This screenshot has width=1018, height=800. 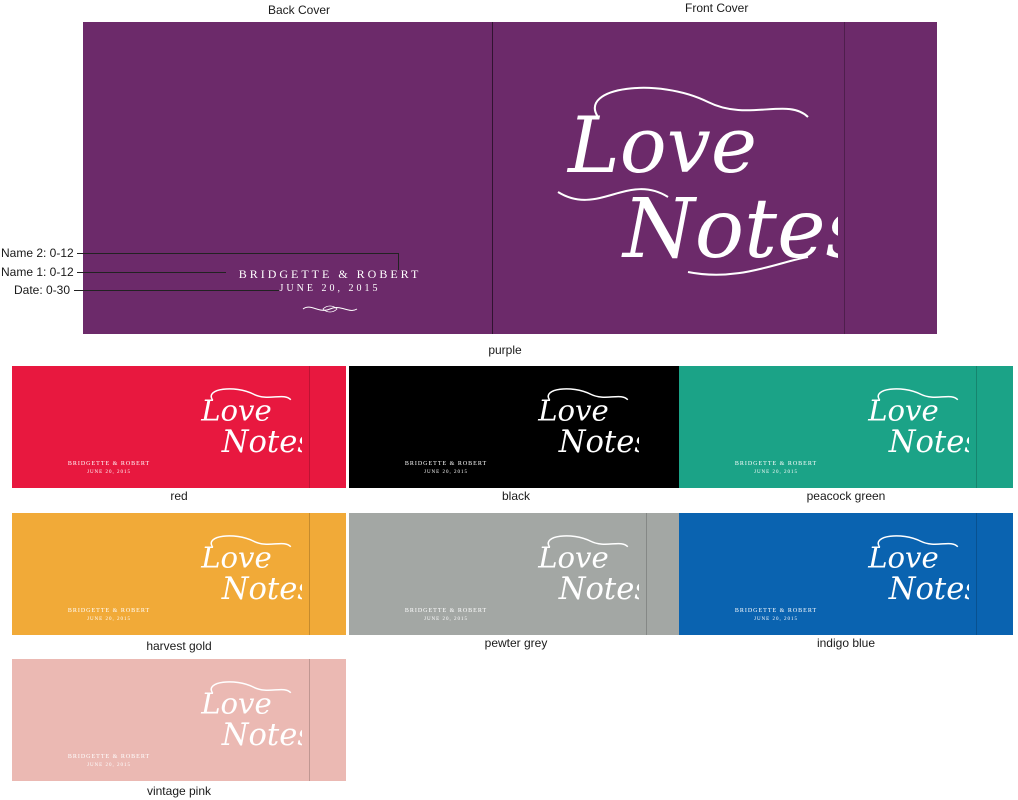 What do you see at coordinates (846, 427) in the screenshot?
I see `swatch-peacock-green: BRIDGETTE & ROBERT JUNE 20, 2015 LoveNotes` at bounding box center [846, 427].